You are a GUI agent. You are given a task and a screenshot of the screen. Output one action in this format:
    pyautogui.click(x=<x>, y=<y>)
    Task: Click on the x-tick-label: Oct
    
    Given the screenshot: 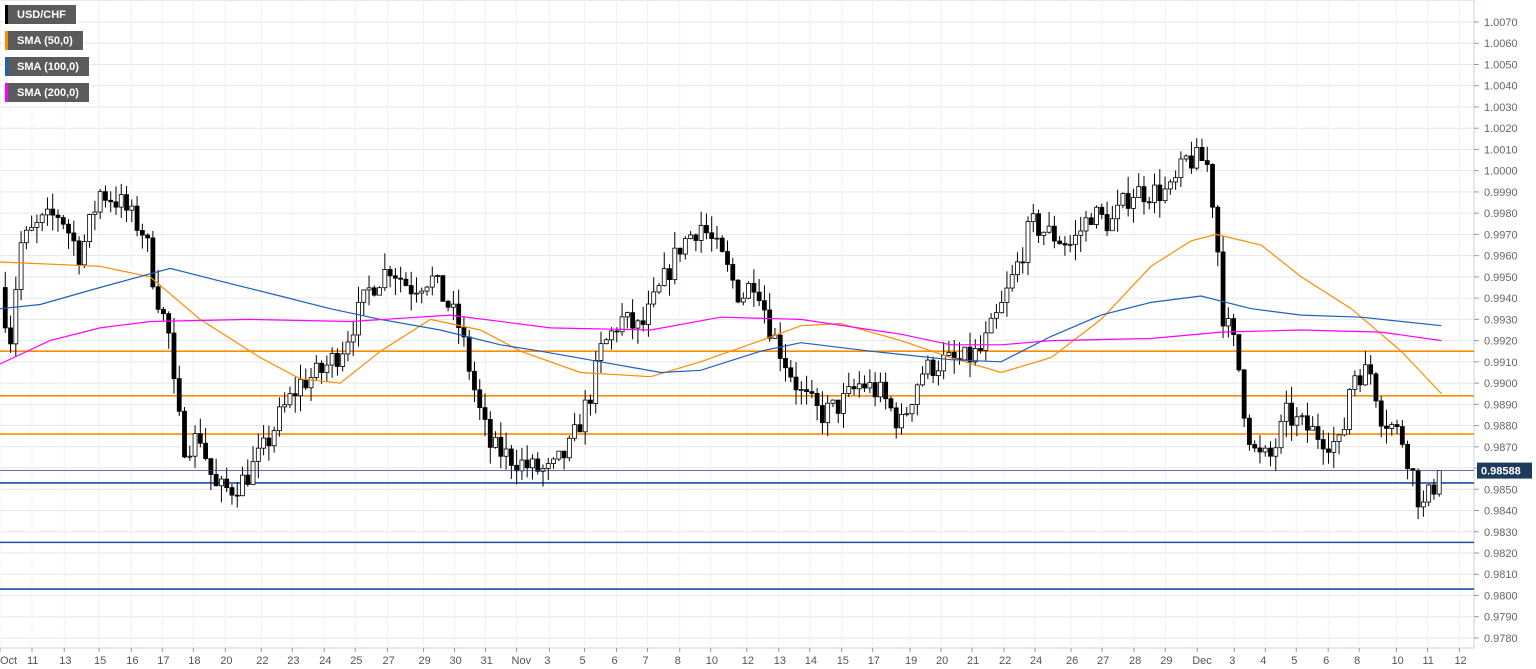 What is the action you would take?
    pyautogui.click(x=8, y=661)
    